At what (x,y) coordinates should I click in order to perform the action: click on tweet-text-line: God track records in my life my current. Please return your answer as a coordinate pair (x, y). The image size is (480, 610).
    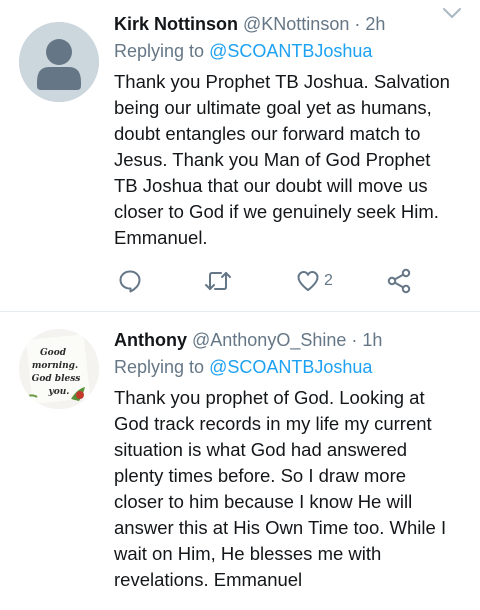
    Looking at the image, I should click on (273, 423).